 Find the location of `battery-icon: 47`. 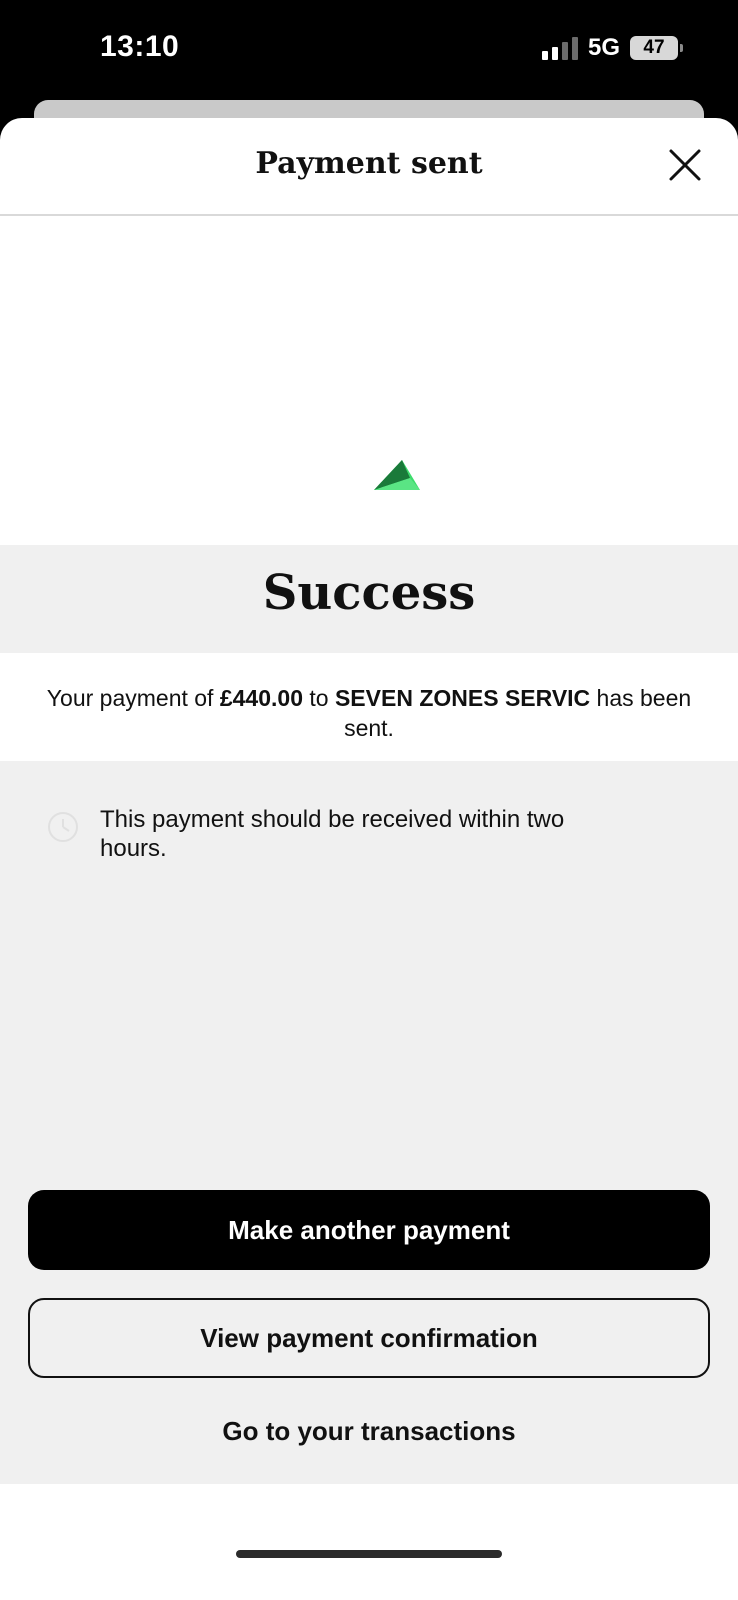

battery-icon: 47 is located at coordinates (656, 48).